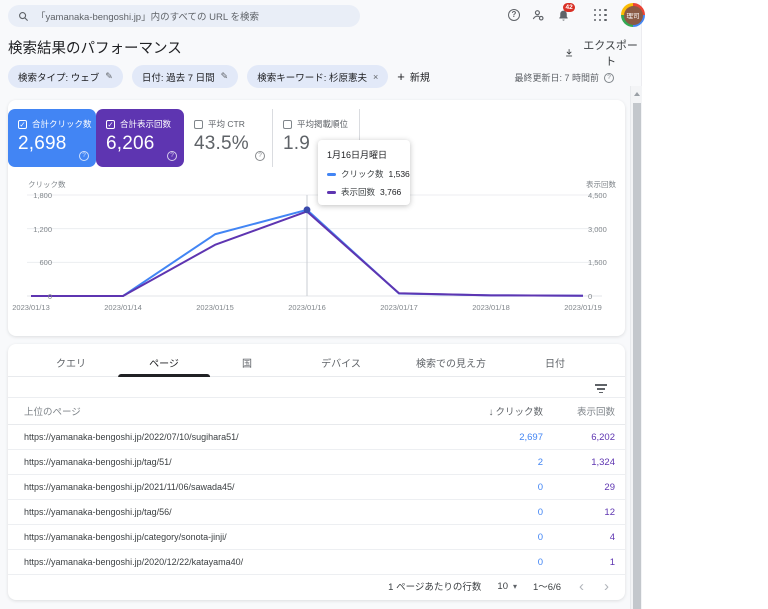 Image resolution: width=768 pixels, height=609 pixels. I want to click on user-settings-icon, so click(538, 15).